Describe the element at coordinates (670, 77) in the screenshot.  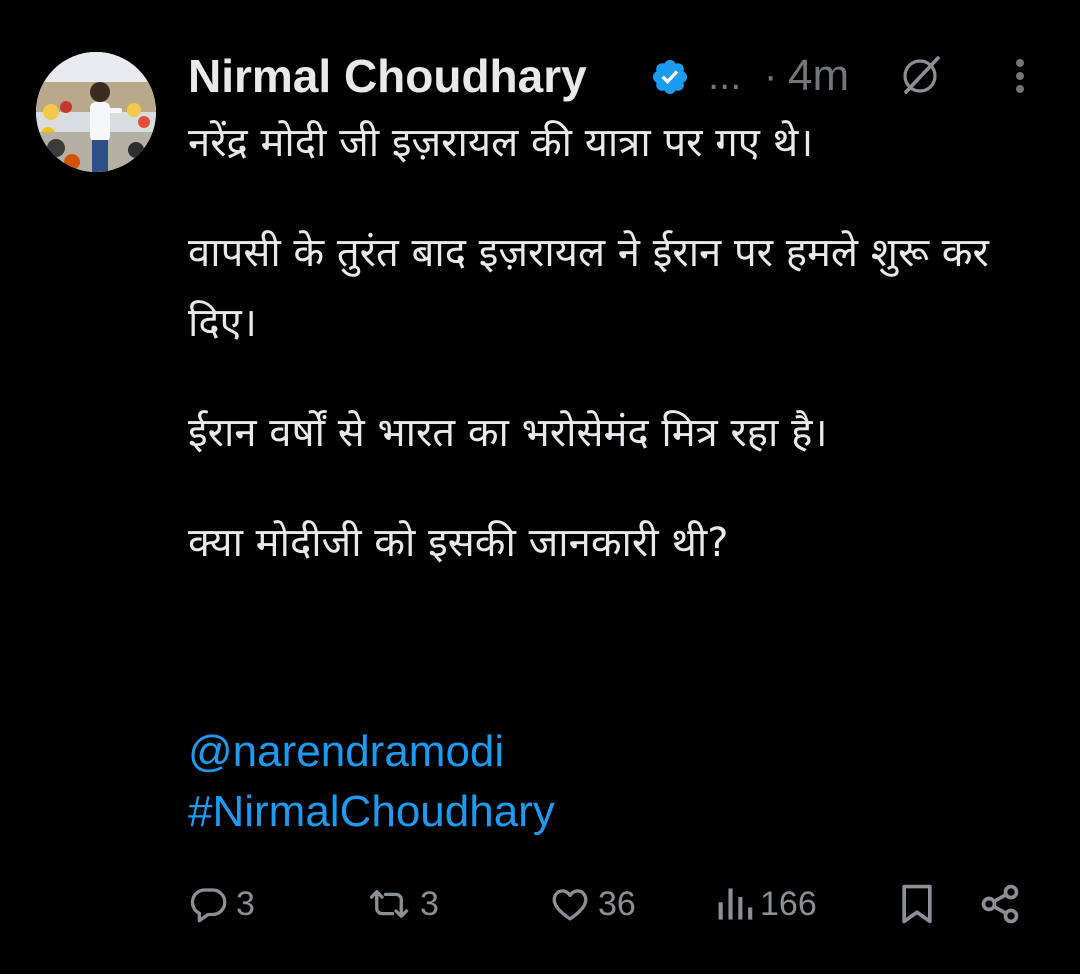
I see `verified-badge-icon` at that location.